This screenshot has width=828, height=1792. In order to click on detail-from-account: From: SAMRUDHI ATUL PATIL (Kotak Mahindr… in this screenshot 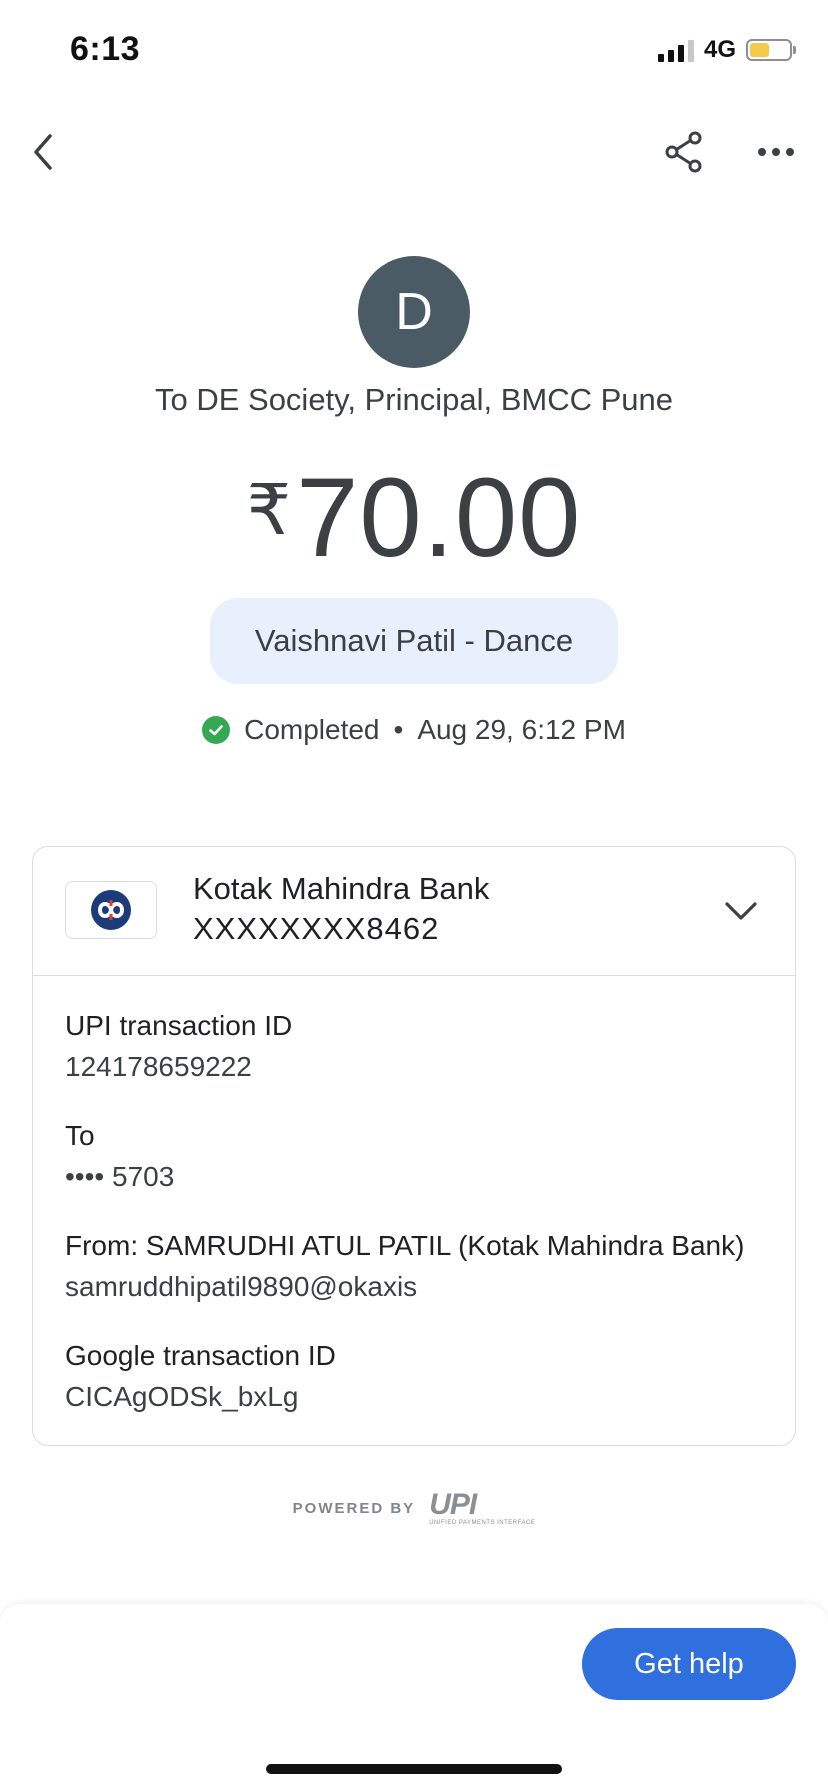, I will do `click(414, 1267)`.